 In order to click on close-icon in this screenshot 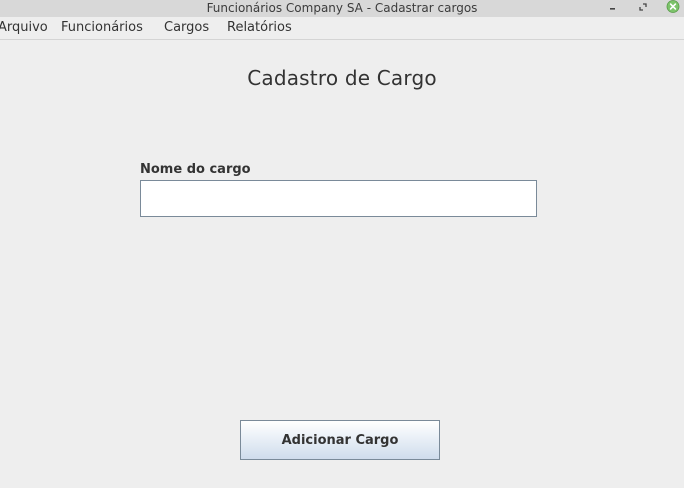, I will do `click(673, 6)`.